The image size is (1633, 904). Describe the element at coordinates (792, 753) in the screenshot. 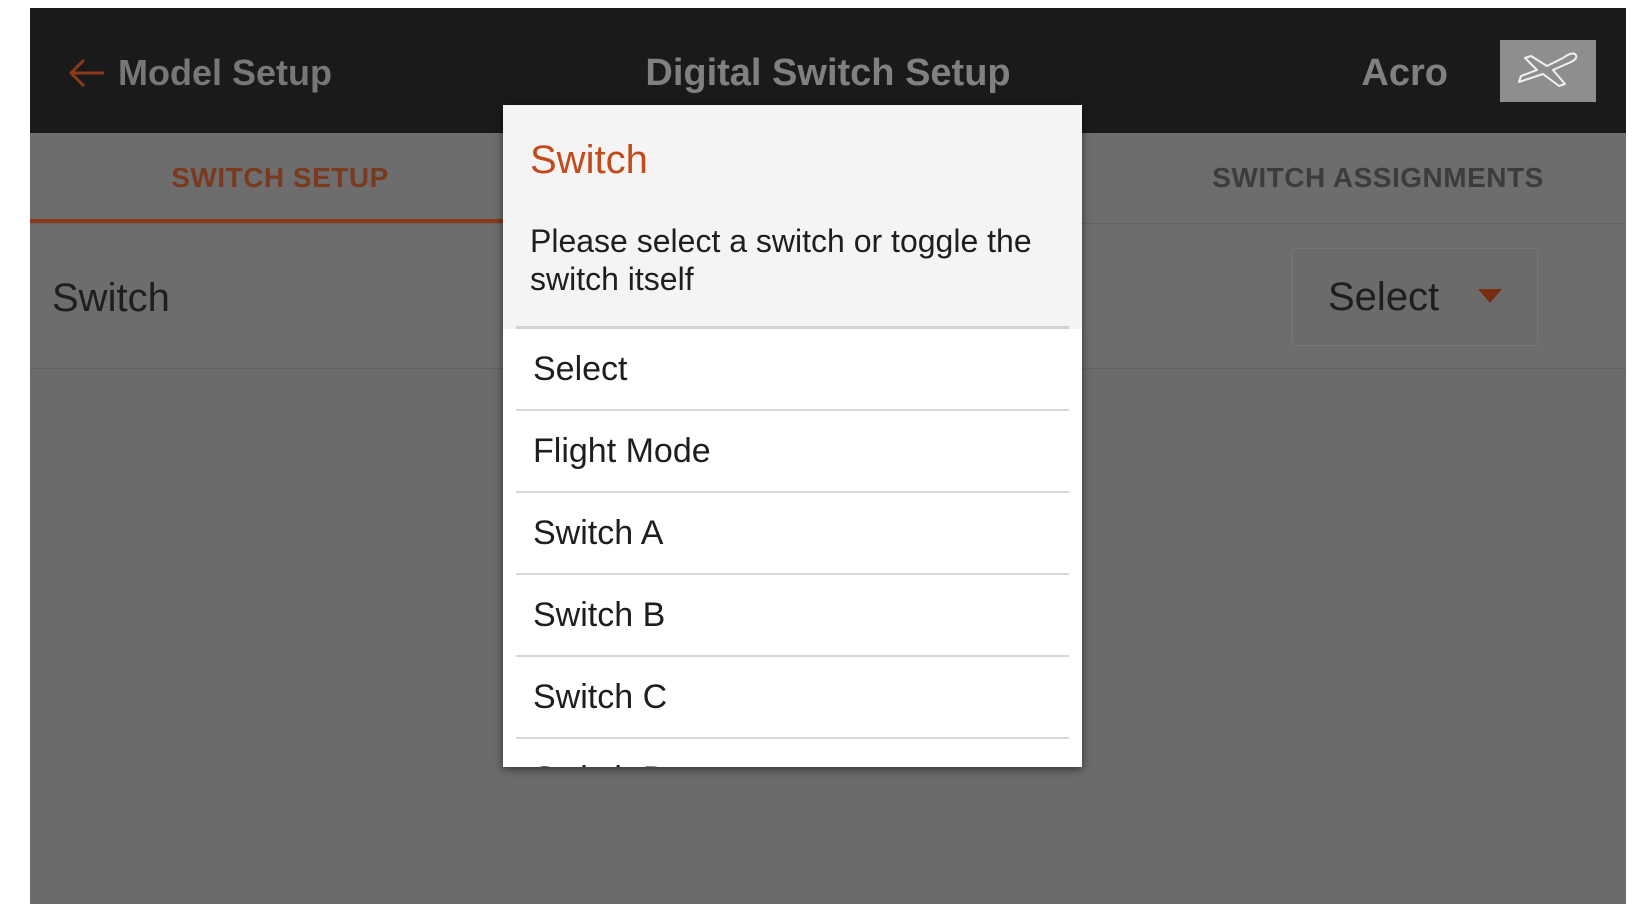

I see `option-switch-d: Switch D` at that location.